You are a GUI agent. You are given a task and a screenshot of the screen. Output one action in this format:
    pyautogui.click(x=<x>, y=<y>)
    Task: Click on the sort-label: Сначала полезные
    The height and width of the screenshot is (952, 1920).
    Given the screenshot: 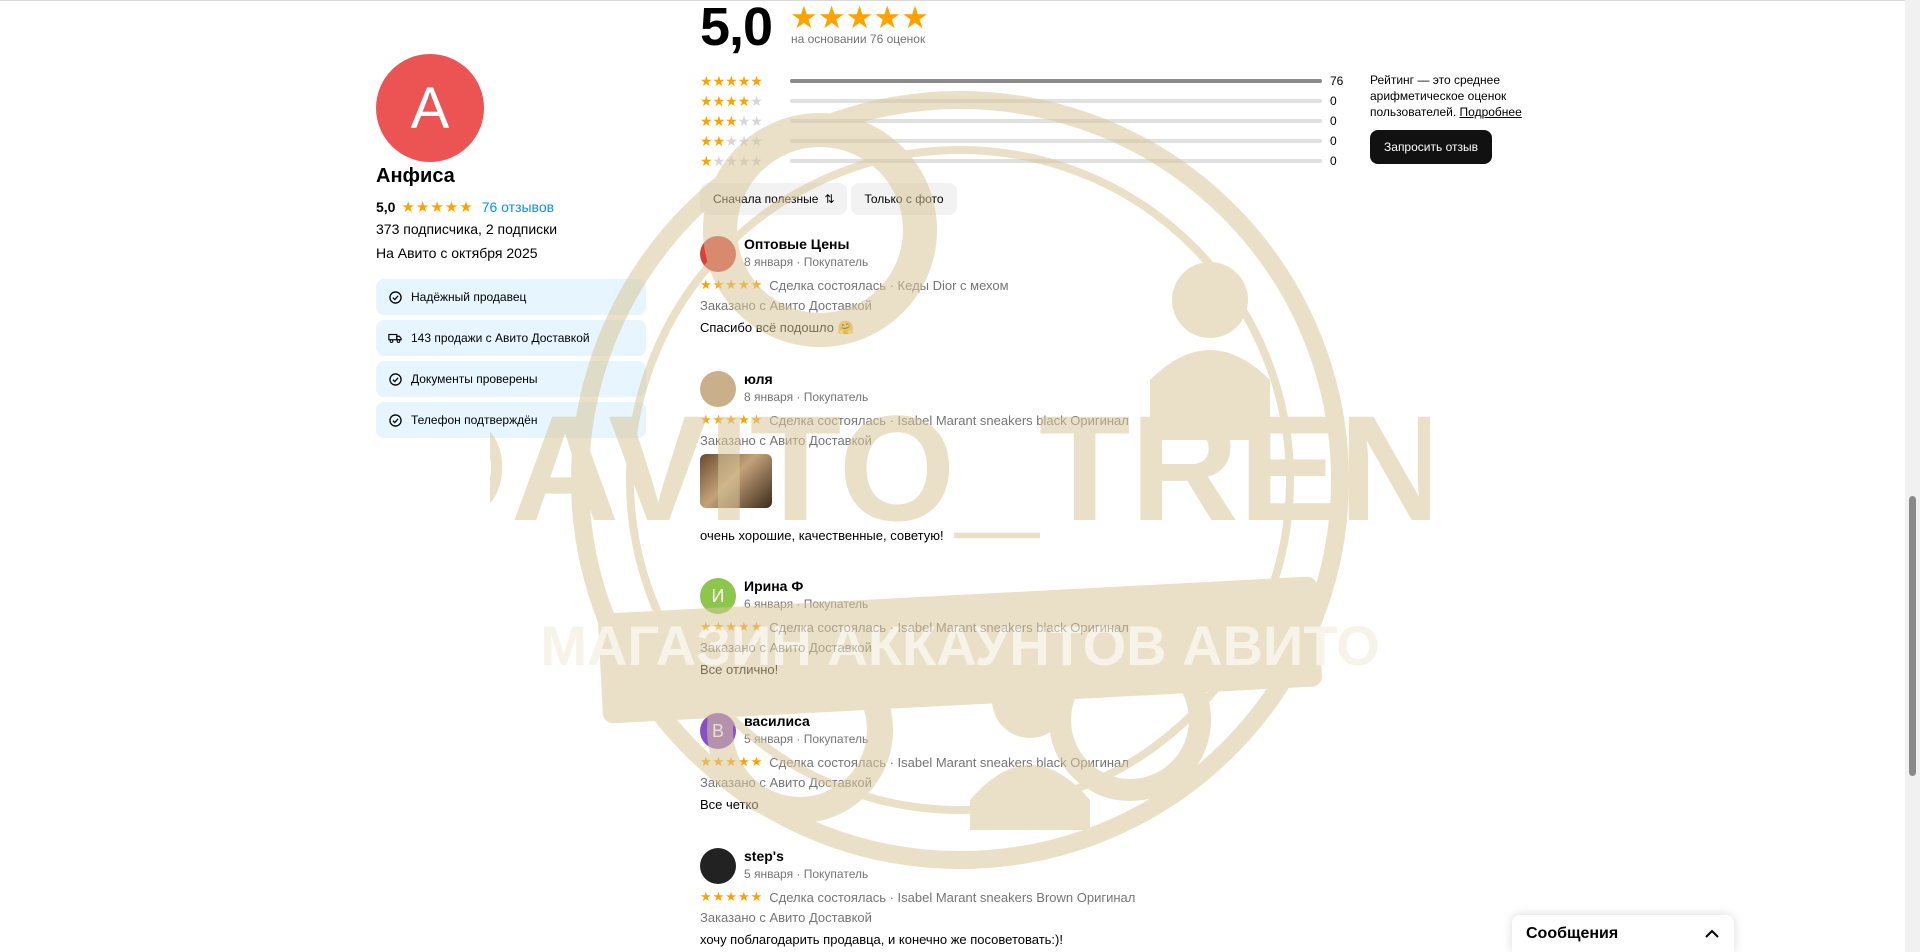 What is the action you would take?
    pyautogui.click(x=766, y=199)
    